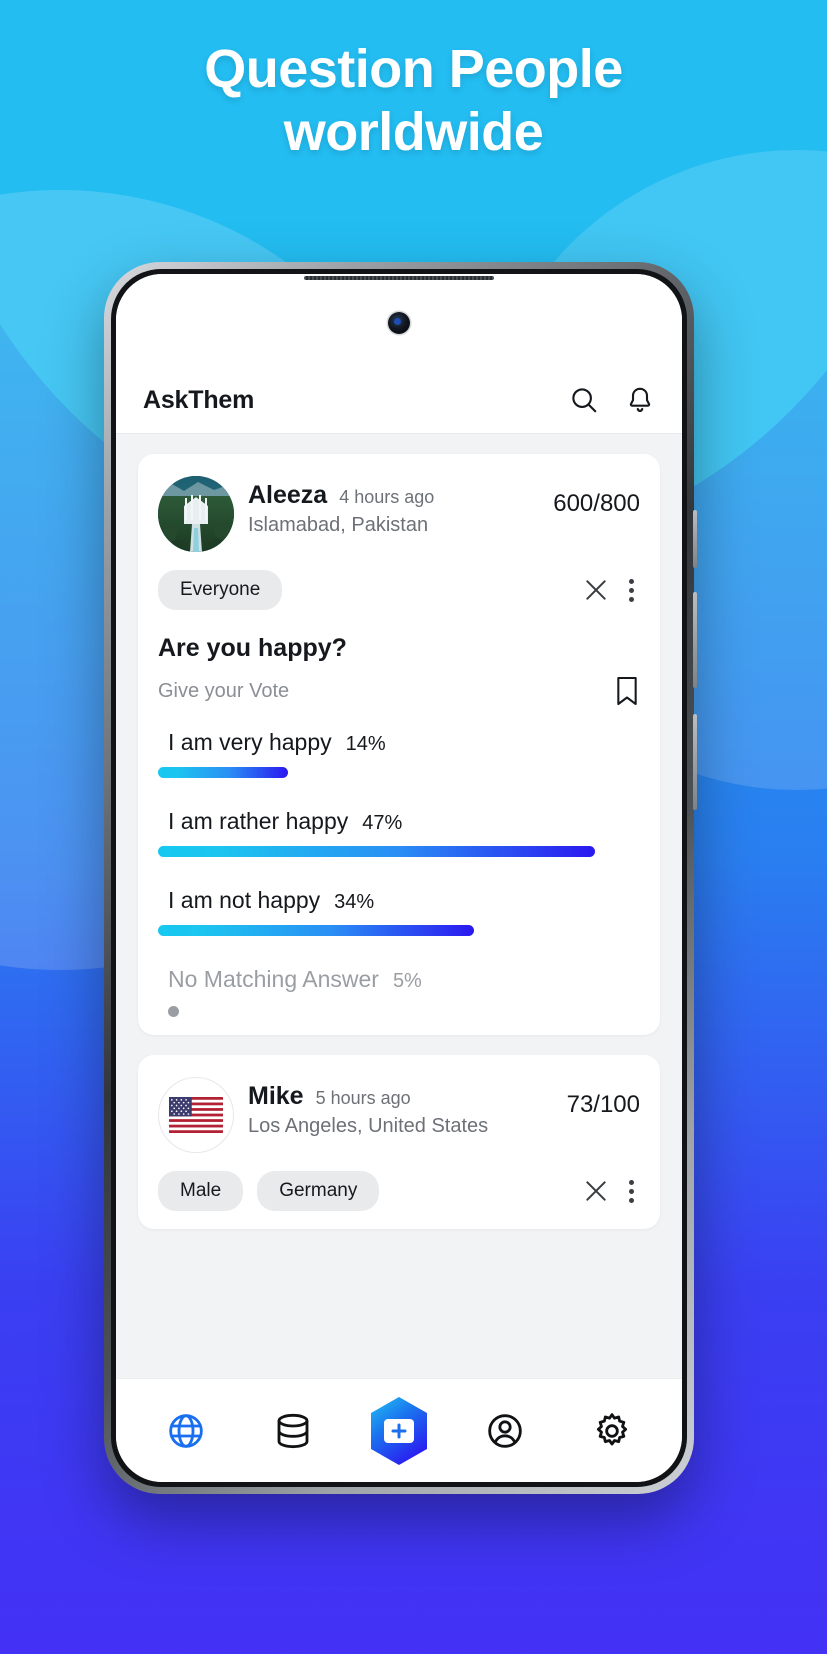 The width and height of the screenshot is (827, 1654). Describe the element at coordinates (258, 821) in the screenshot. I see `poll-option-label: I am rather happy` at that location.